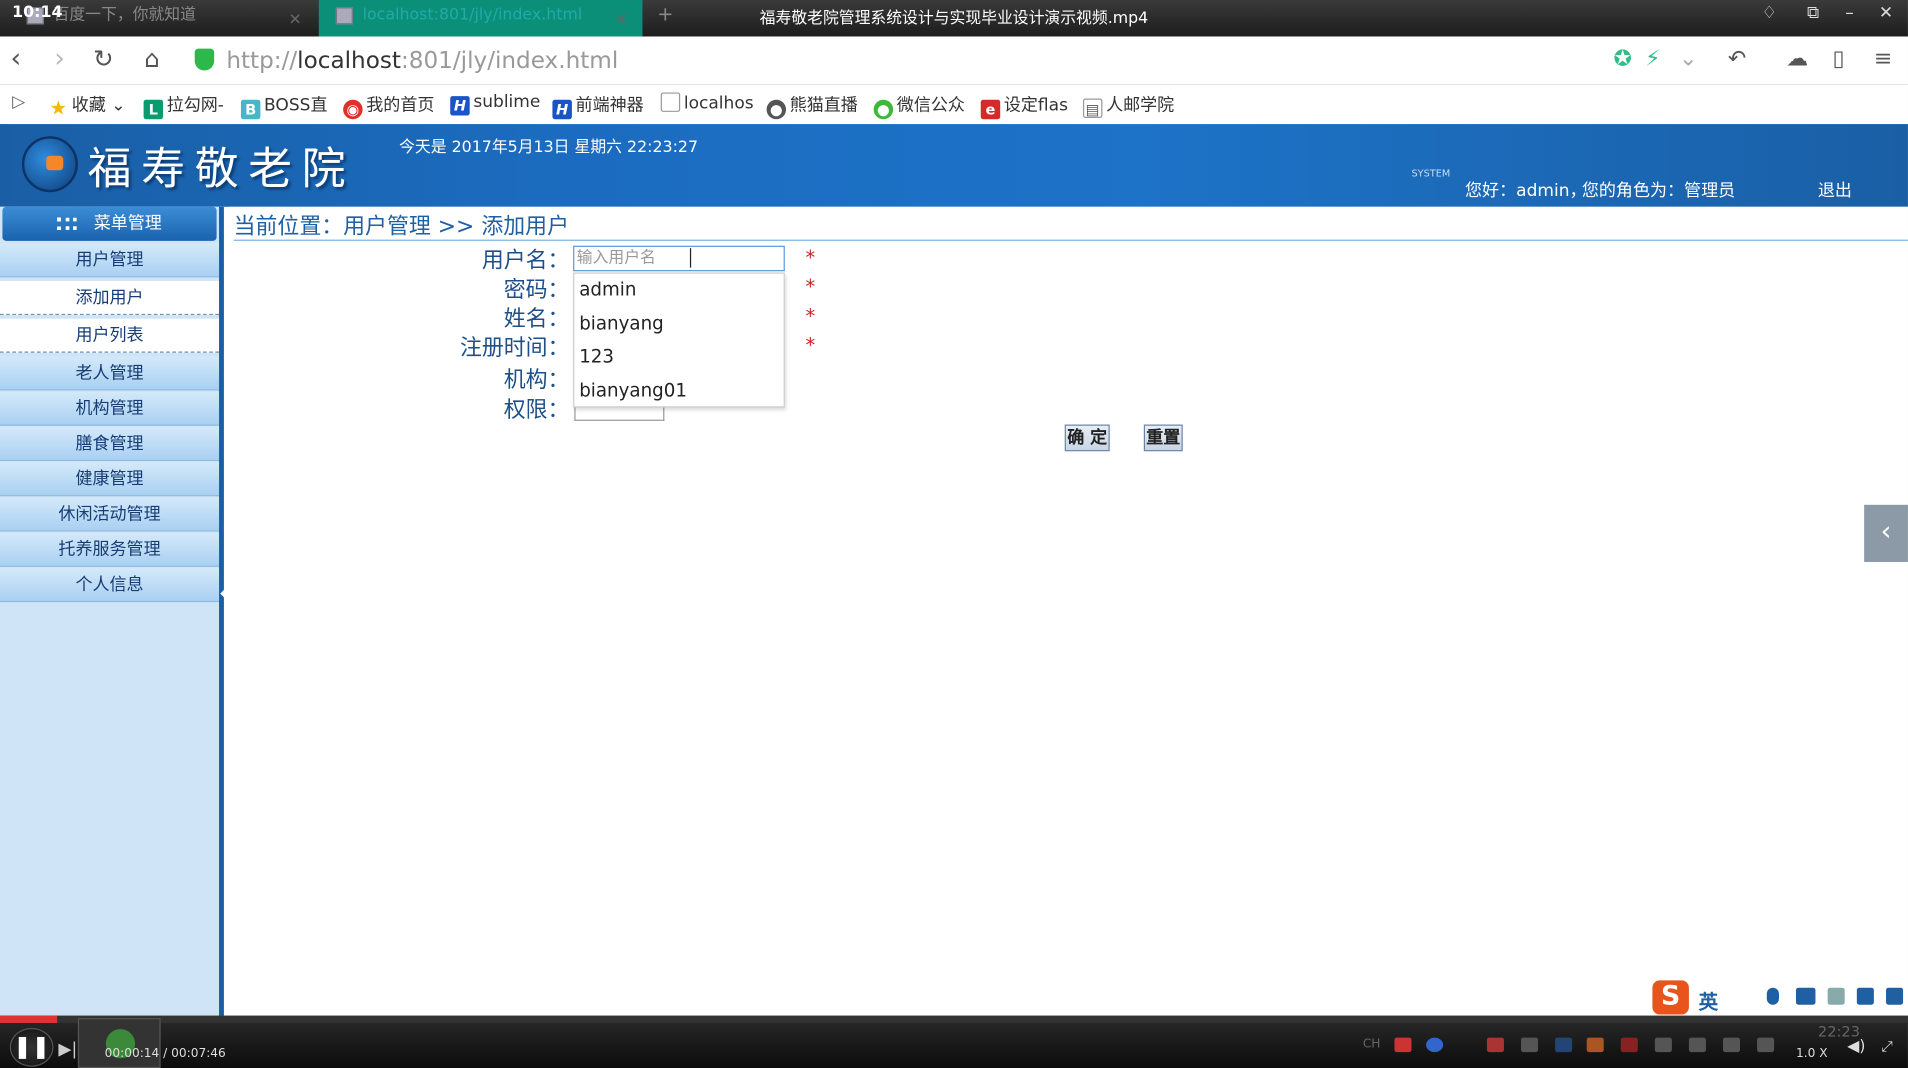  What do you see at coordinates (1595, 1045) in the screenshot?
I see `qq-icon` at bounding box center [1595, 1045].